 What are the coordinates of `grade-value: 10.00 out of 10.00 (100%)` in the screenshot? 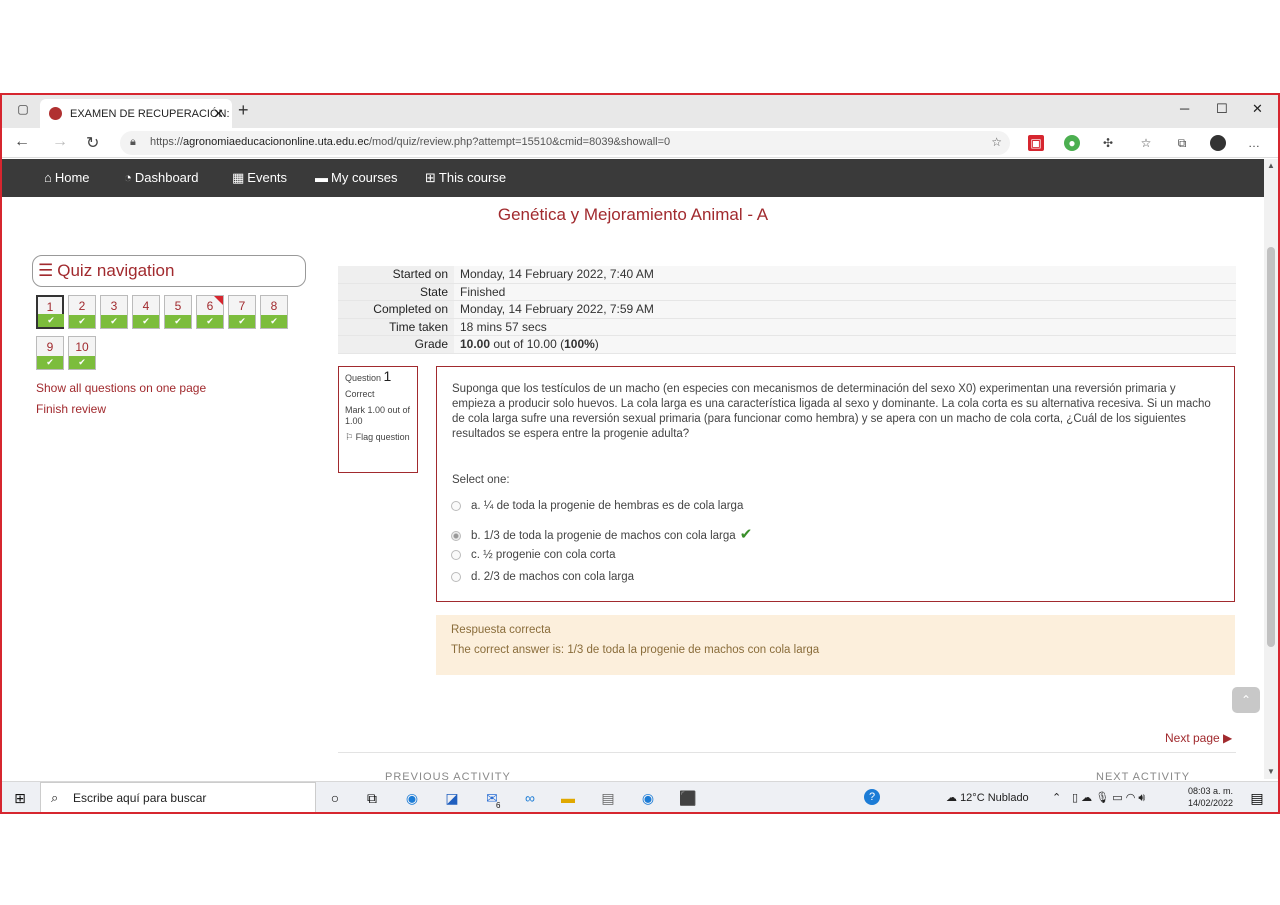 It's located at (526, 344).